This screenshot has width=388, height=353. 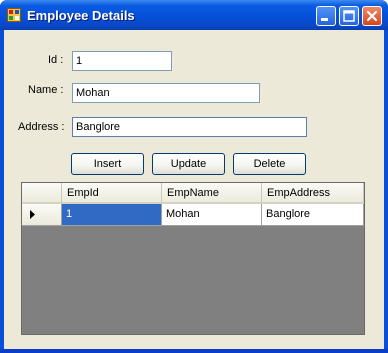 I want to click on close-button, so click(x=372, y=16).